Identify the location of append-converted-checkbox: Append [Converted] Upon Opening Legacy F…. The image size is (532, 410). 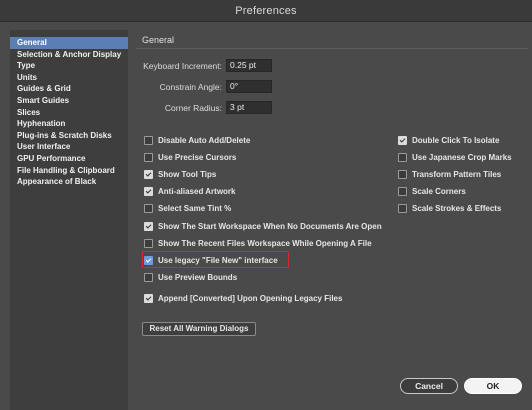
(243, 298).